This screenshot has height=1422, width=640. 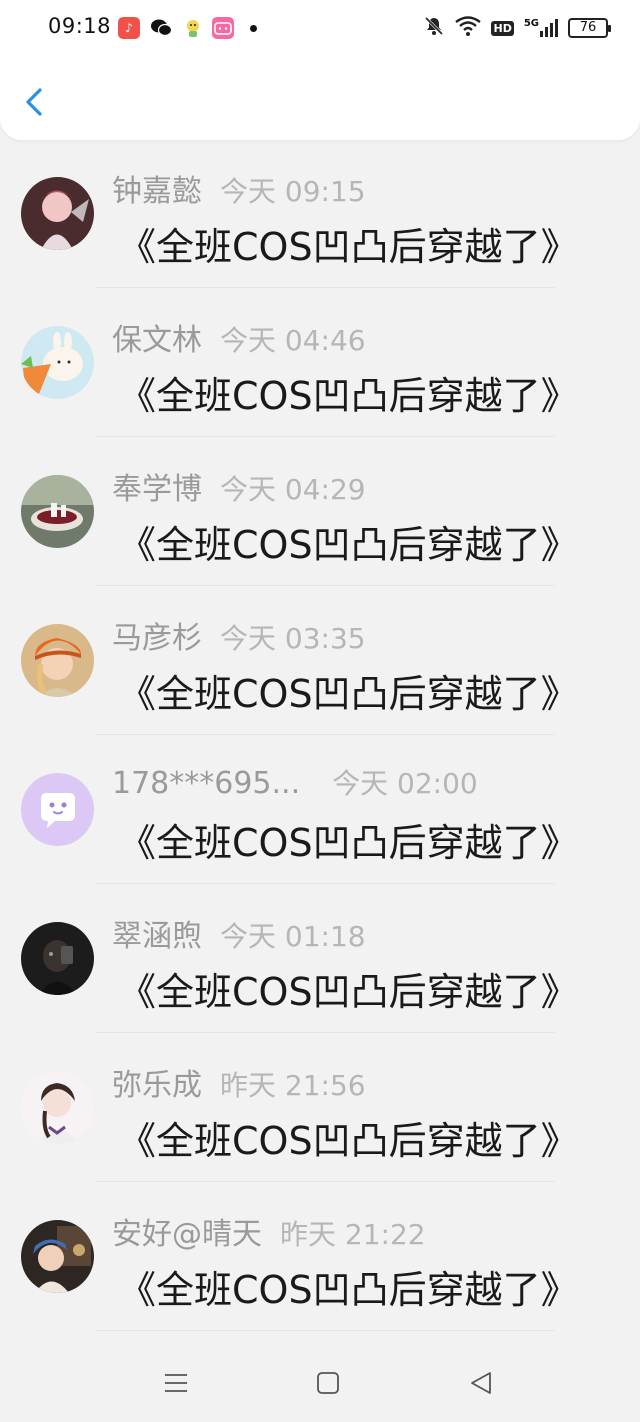 I want to click on sender-row: 178***695... 今天 02:00, so click(x=295, y=782).